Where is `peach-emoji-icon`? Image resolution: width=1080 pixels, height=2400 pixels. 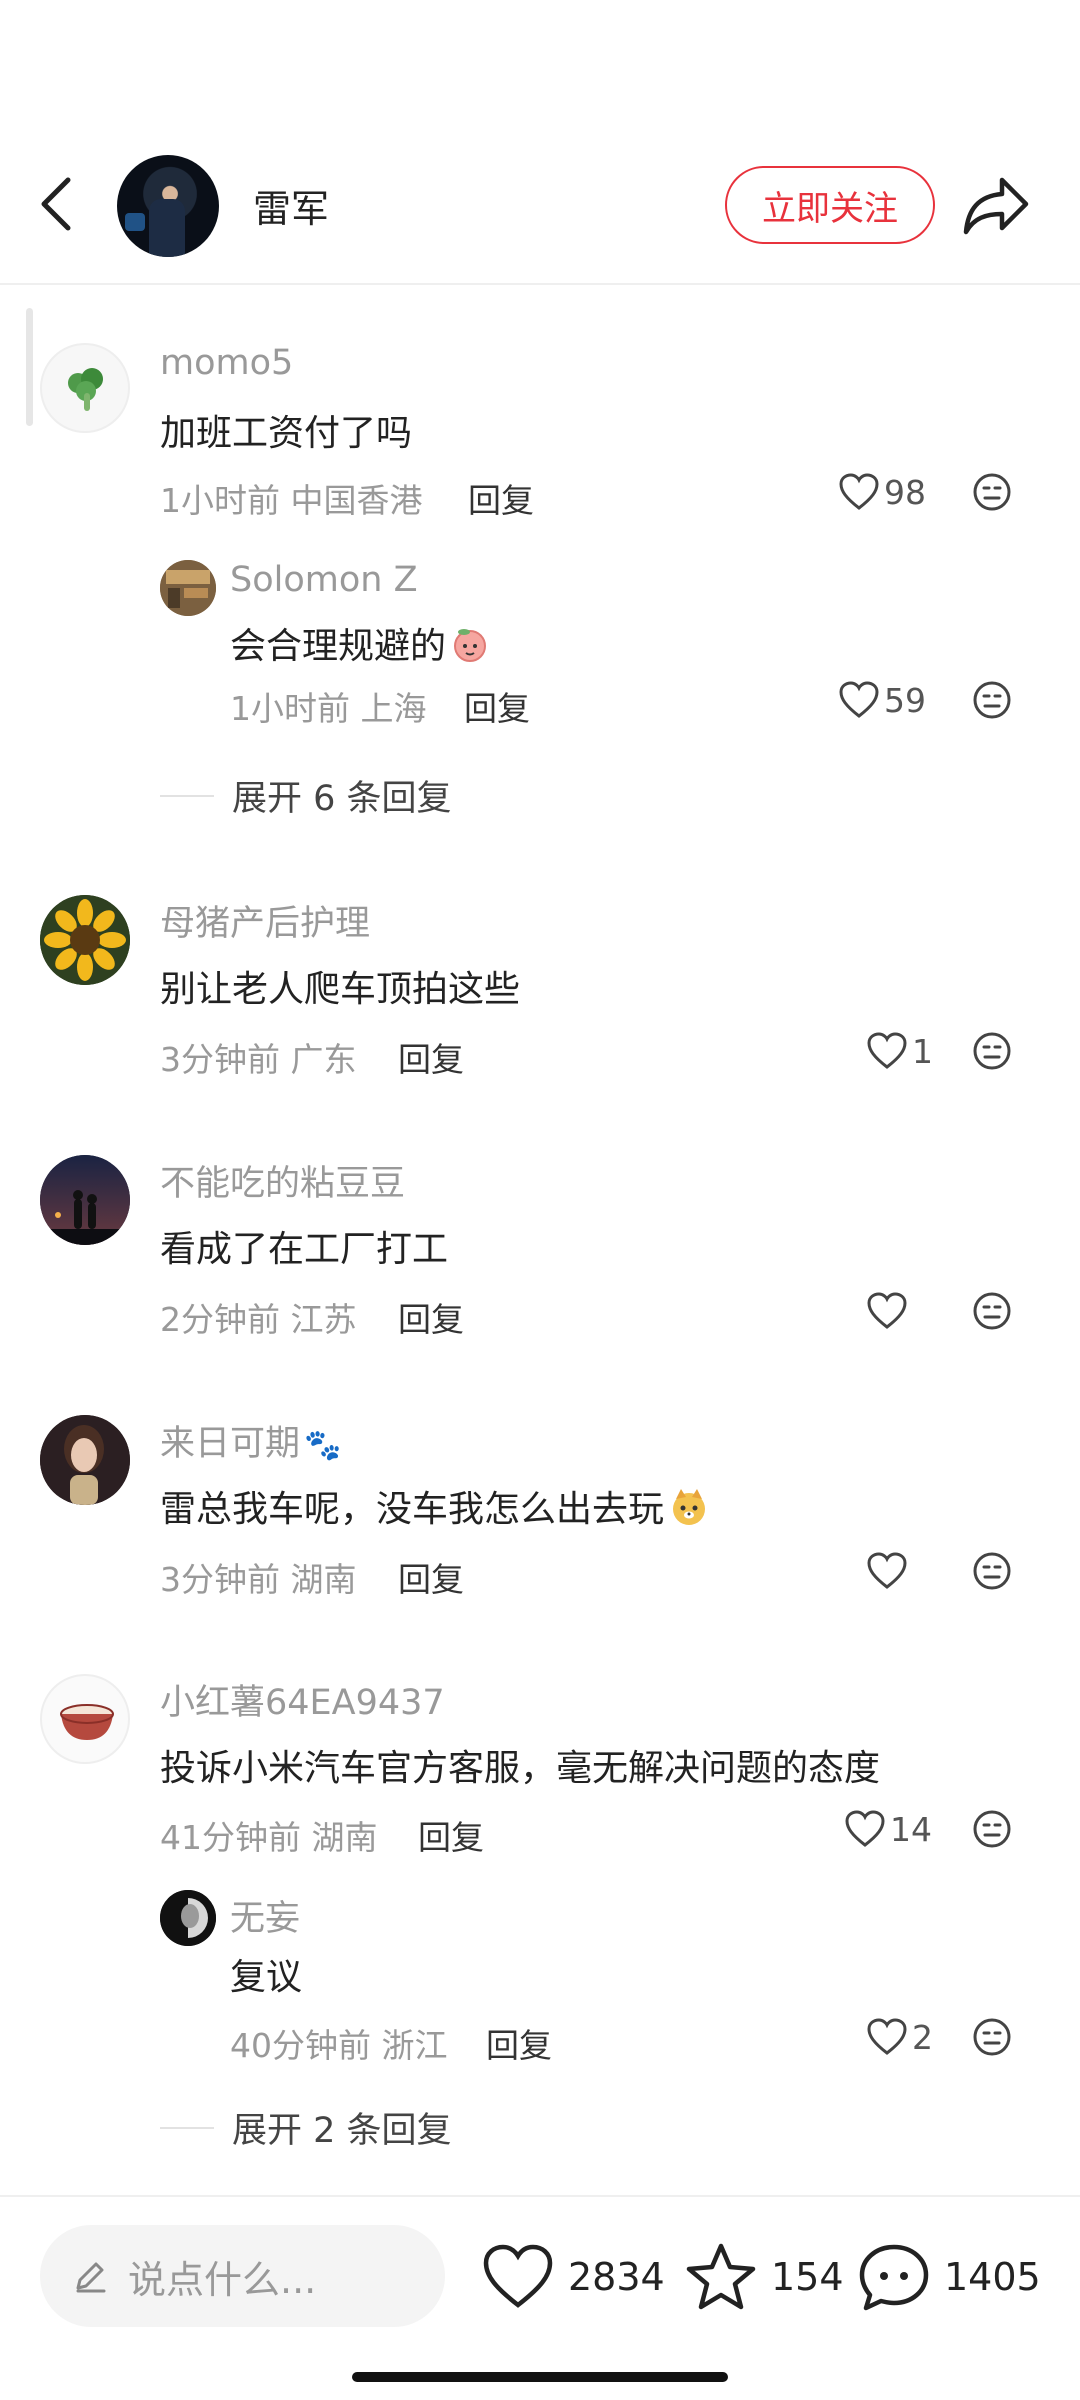 peach-emoji-icon is located at coordinates (470, 645).